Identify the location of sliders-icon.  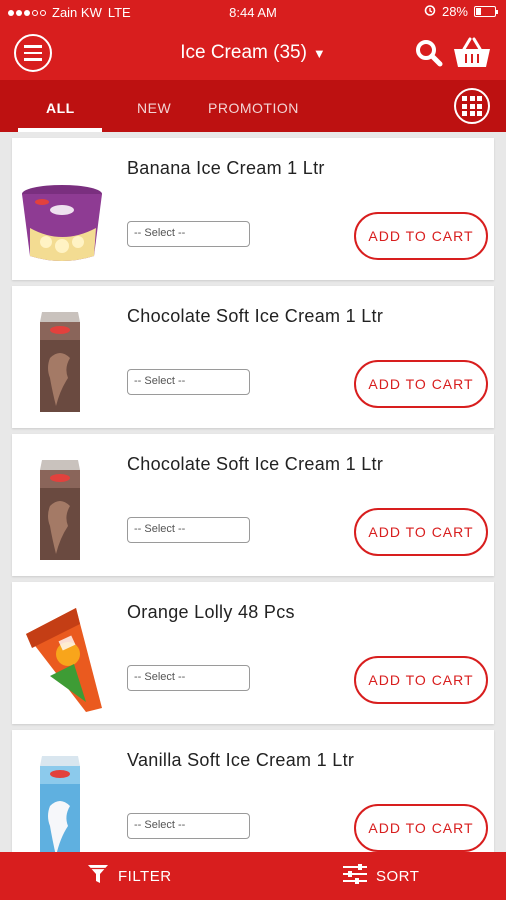
(355, 876).